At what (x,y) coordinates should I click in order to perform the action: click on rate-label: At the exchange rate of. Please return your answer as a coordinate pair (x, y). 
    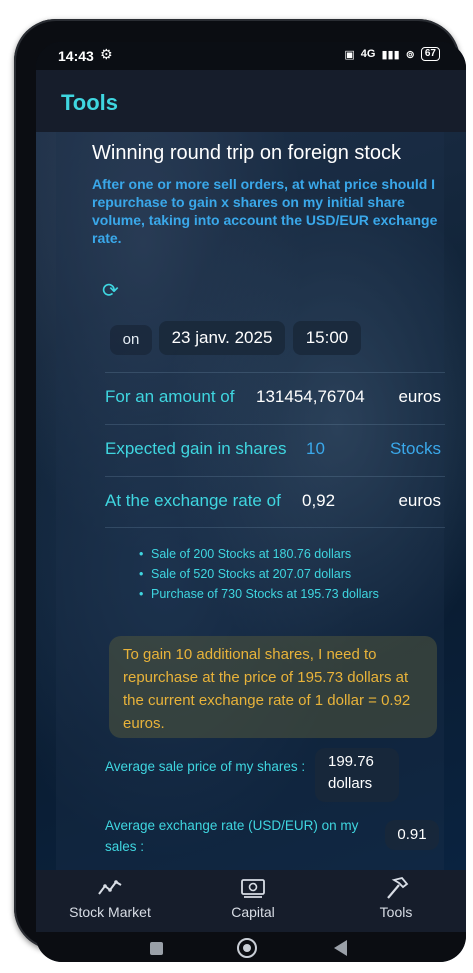
    Looking at the image, I should click on (193, 500).